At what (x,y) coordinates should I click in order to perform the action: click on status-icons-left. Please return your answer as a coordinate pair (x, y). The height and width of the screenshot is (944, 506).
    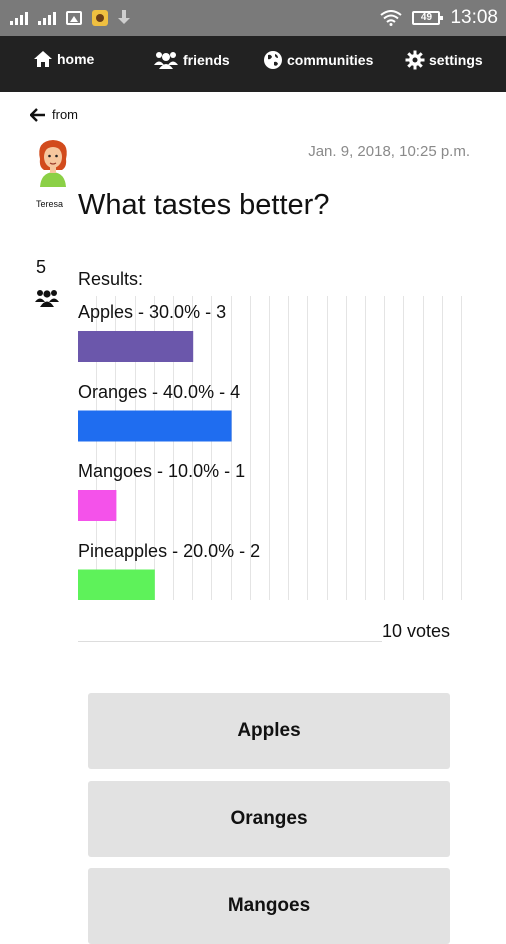
    Looking at the image, I should click on (70, 18).